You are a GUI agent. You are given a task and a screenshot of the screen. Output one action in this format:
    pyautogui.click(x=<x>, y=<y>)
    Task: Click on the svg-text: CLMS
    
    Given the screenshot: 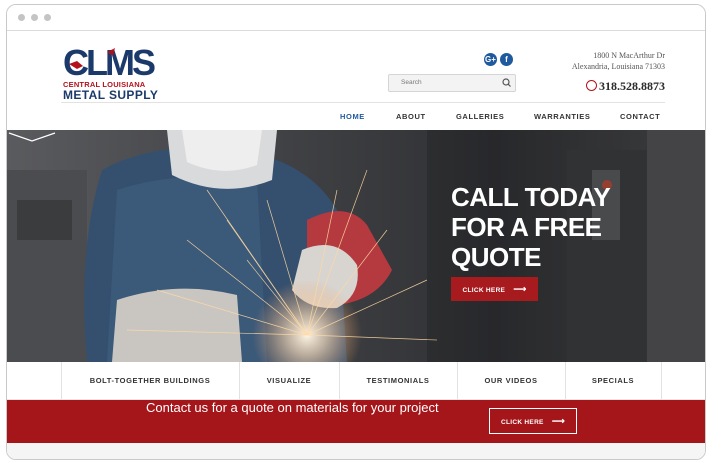 What is the action you would take?
    pyautogui.click(x=109, y=61)
    